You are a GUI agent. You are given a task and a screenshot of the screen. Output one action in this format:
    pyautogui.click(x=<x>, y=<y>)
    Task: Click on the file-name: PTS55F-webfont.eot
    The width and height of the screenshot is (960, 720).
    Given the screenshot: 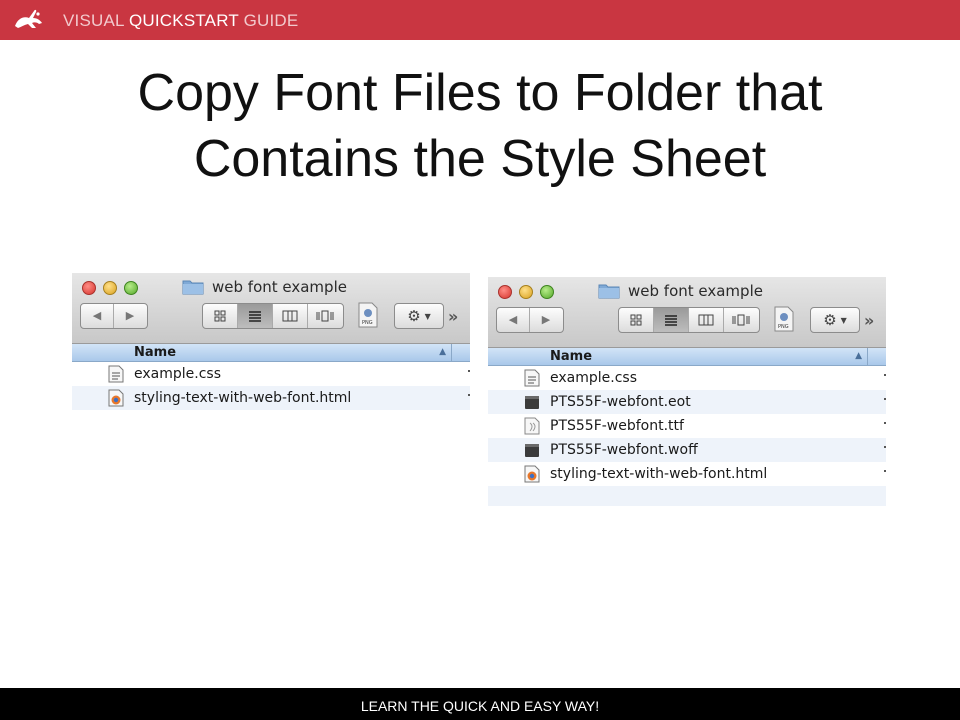 What is the action you would take?
    pyautogui.click(x=620, y=402)
    